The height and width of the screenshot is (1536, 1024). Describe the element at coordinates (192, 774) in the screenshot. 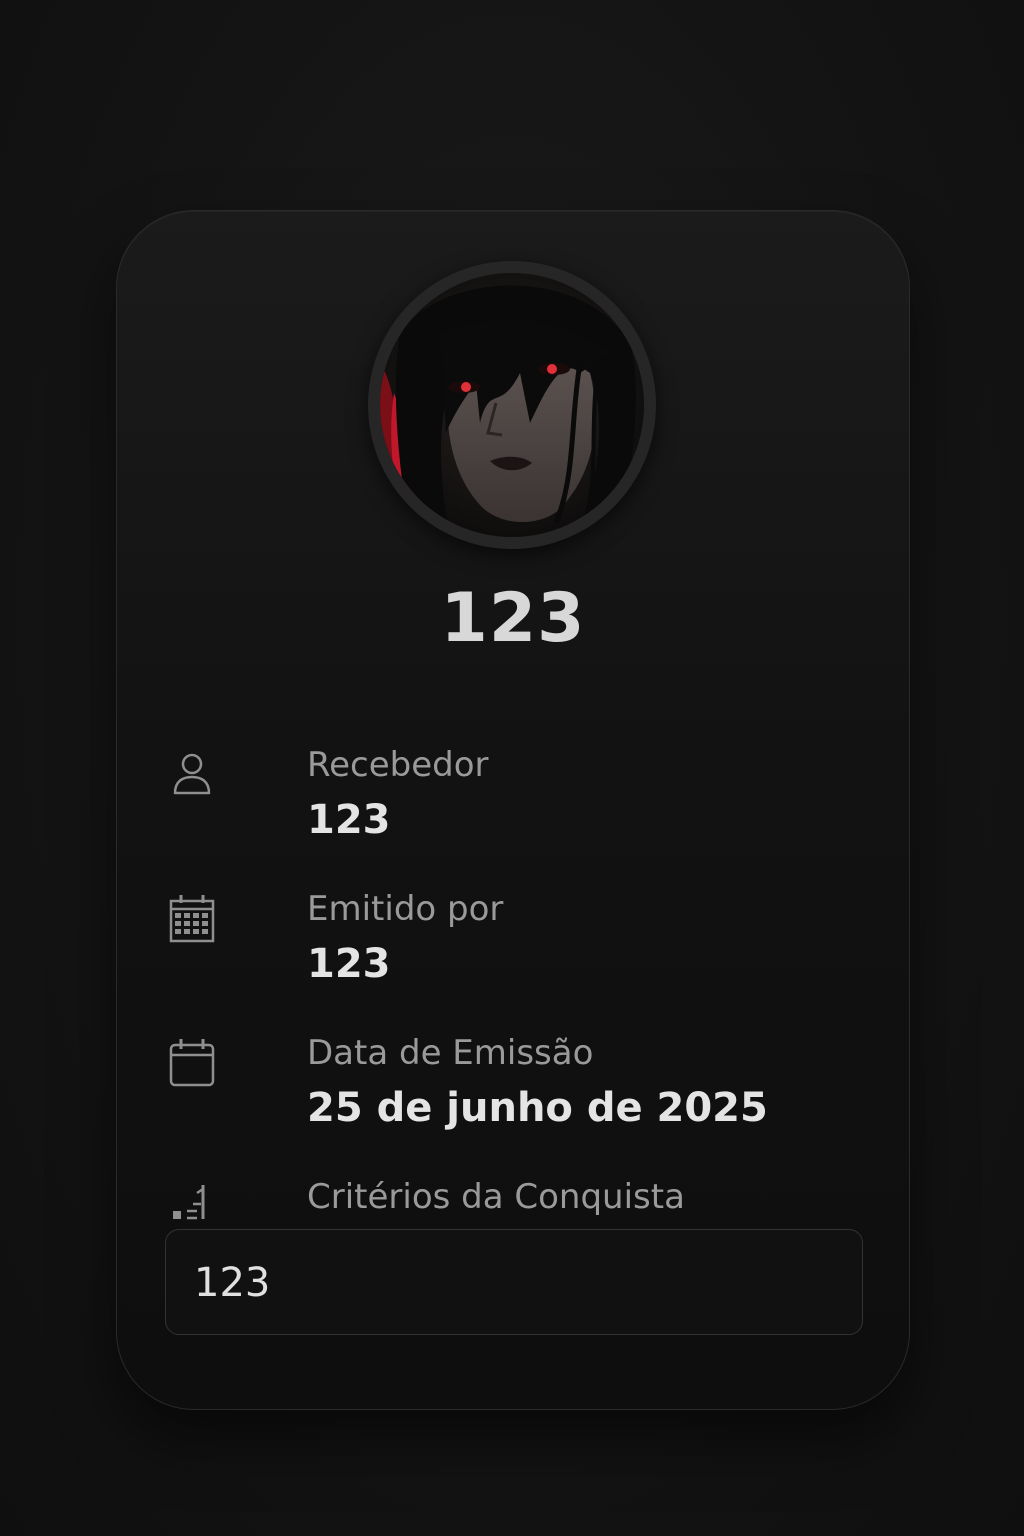

I see `user-icon` at that location.